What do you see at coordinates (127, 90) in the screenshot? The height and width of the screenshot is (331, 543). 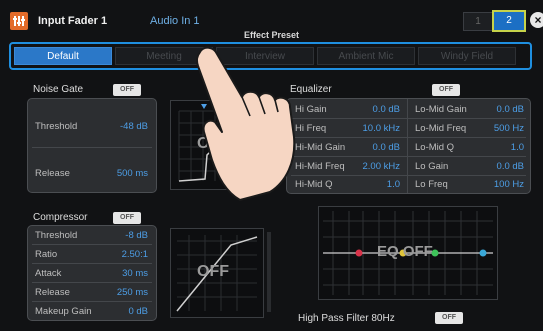 I see `noise-gate-toggle: OFF` at bounding box center [127, 90].